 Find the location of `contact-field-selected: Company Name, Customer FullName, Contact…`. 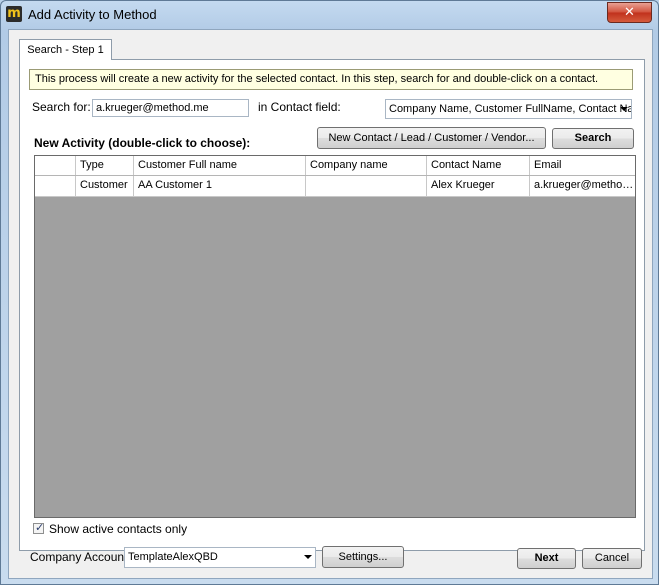

contact-field-selected: Company Name, Customer FullName, Contact… is located at coordinates (510, 109).